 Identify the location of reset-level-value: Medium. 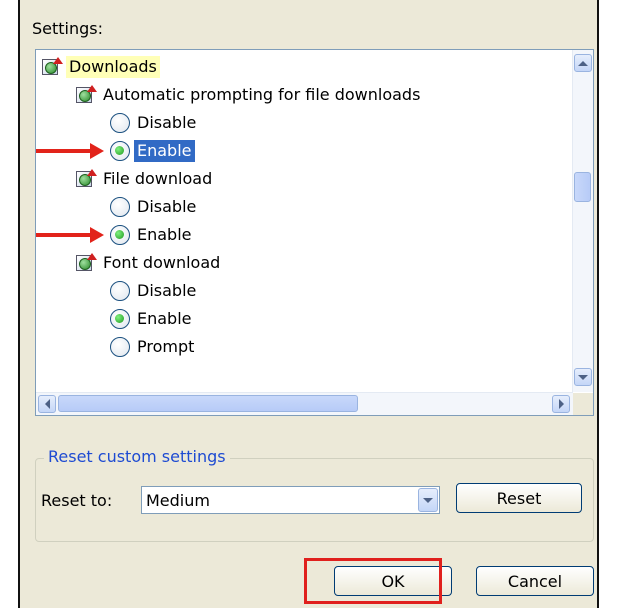
(178, 500).